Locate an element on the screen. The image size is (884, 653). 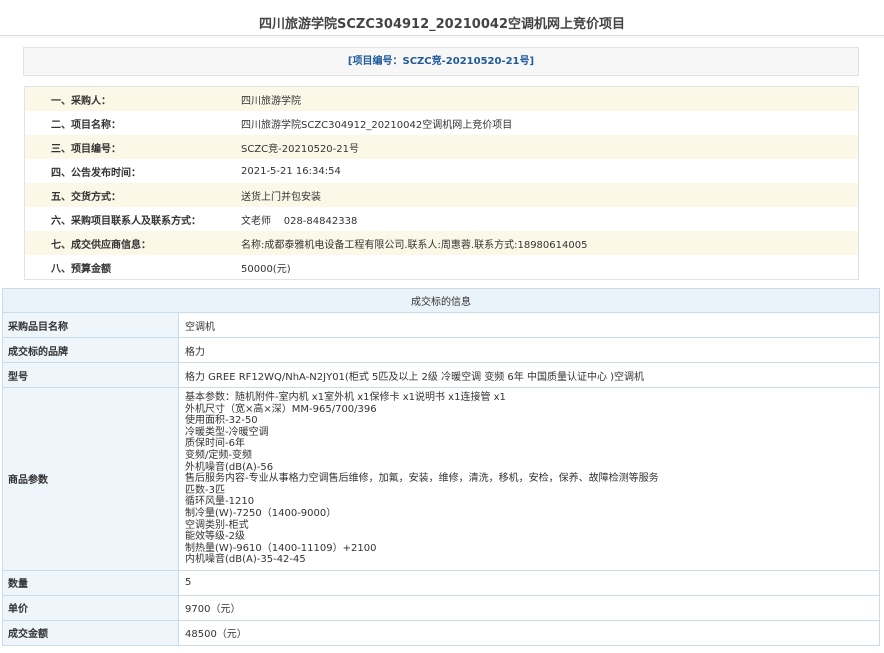
row-total: 成交金额 48500（元） is located at coordinates (441, 632).